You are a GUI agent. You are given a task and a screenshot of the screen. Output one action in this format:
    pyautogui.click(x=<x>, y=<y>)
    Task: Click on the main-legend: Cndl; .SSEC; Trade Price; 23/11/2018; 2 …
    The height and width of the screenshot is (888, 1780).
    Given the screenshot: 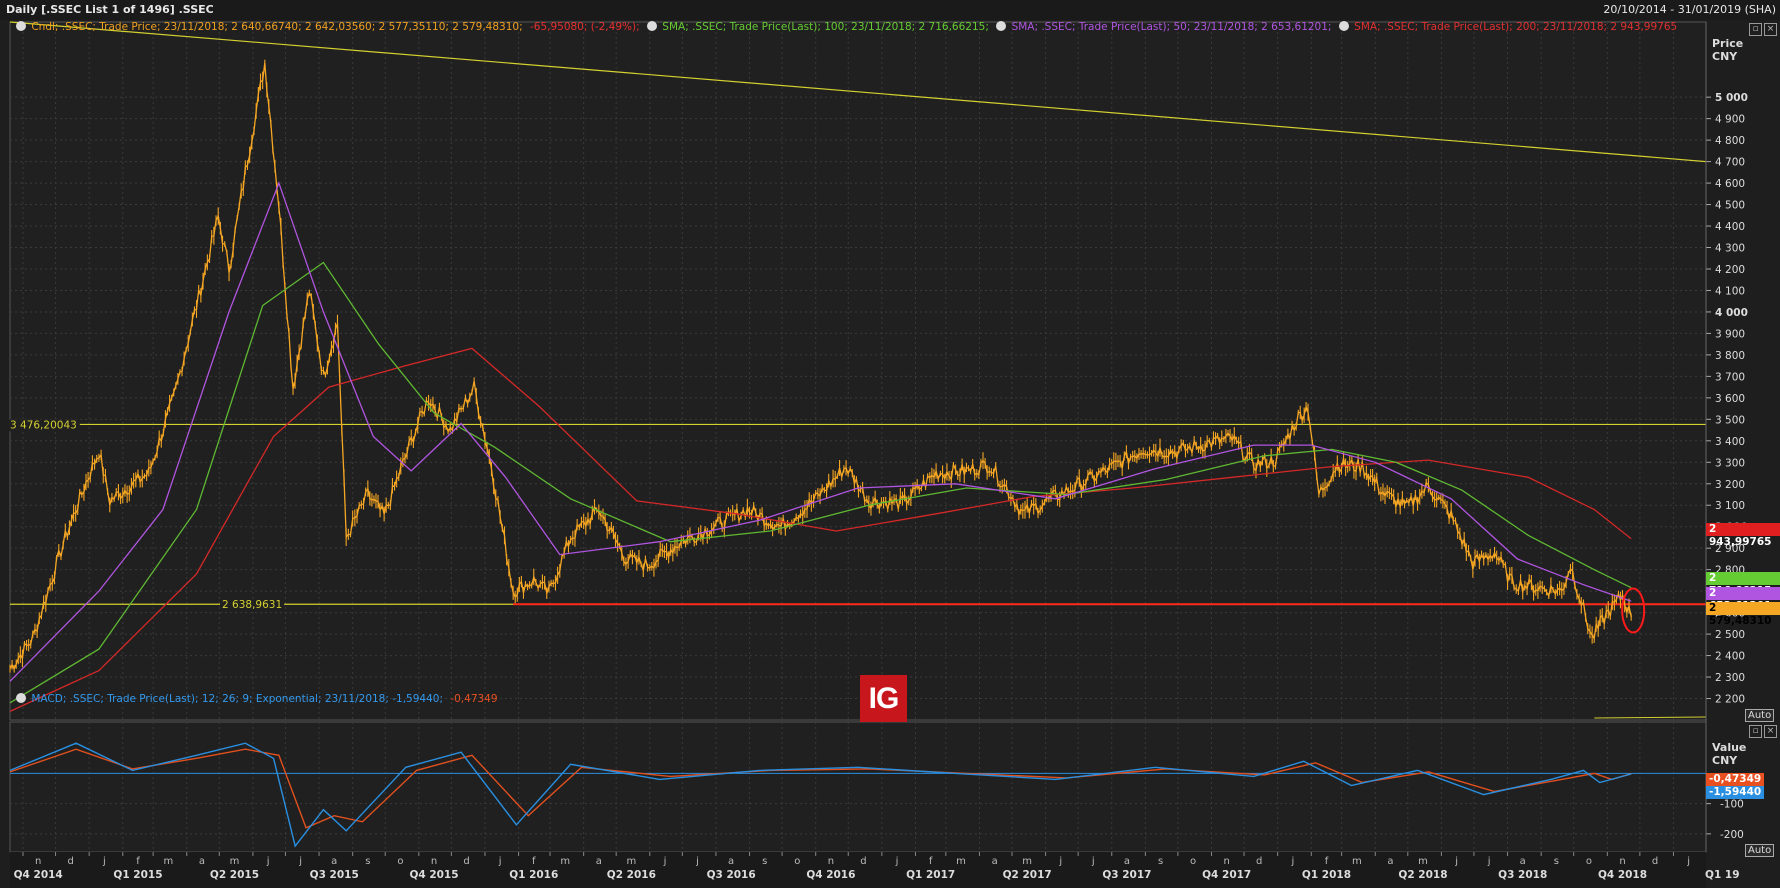 What is the action you would take?
    pyautogui.click(x=848, y=27)
    